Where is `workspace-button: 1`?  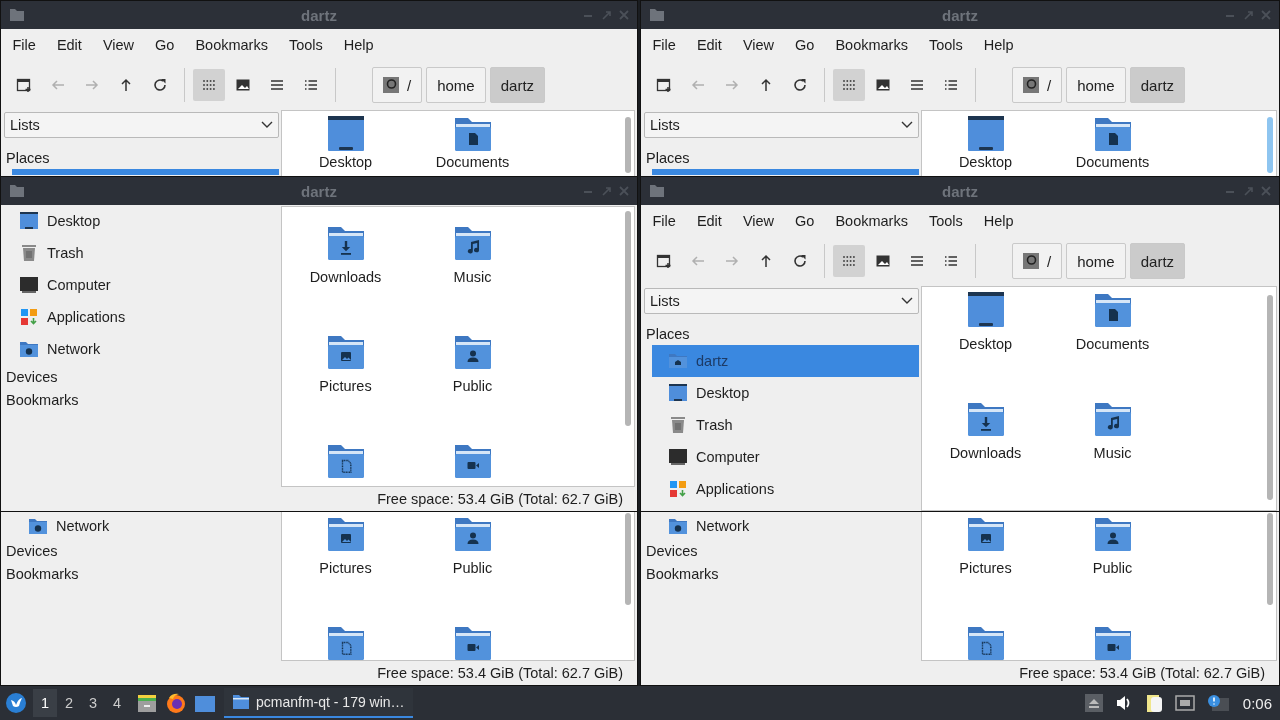 workspace-button: 1 is located at coordinates (45, 703).